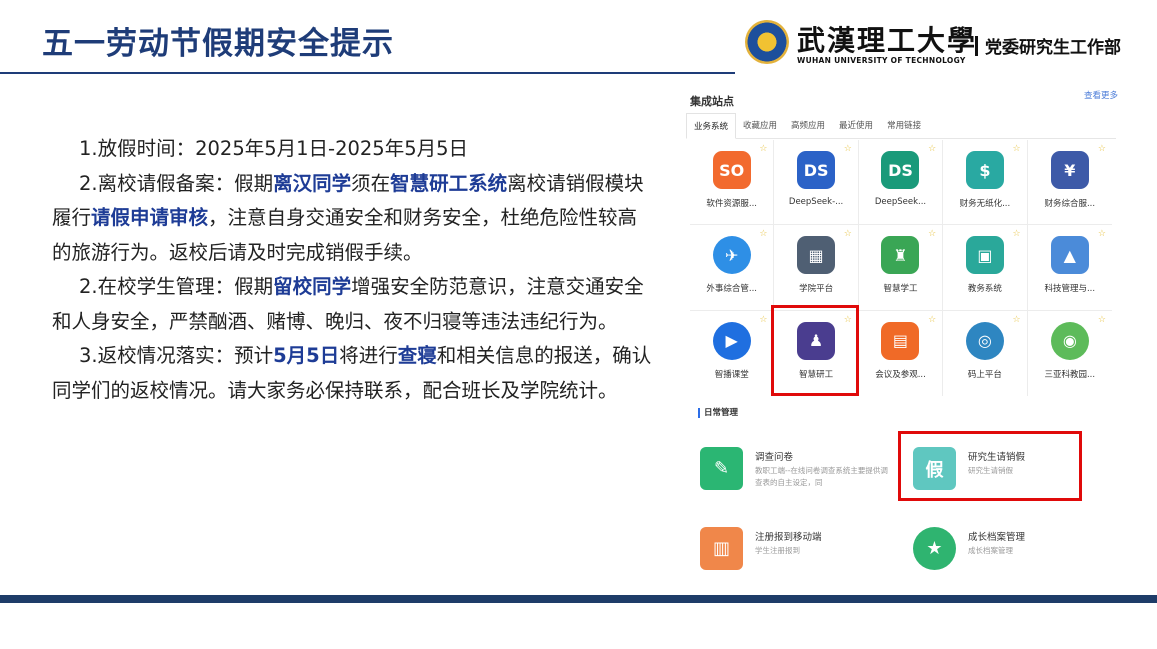  I want to click on university-emblem-icon, so click(767, 42).